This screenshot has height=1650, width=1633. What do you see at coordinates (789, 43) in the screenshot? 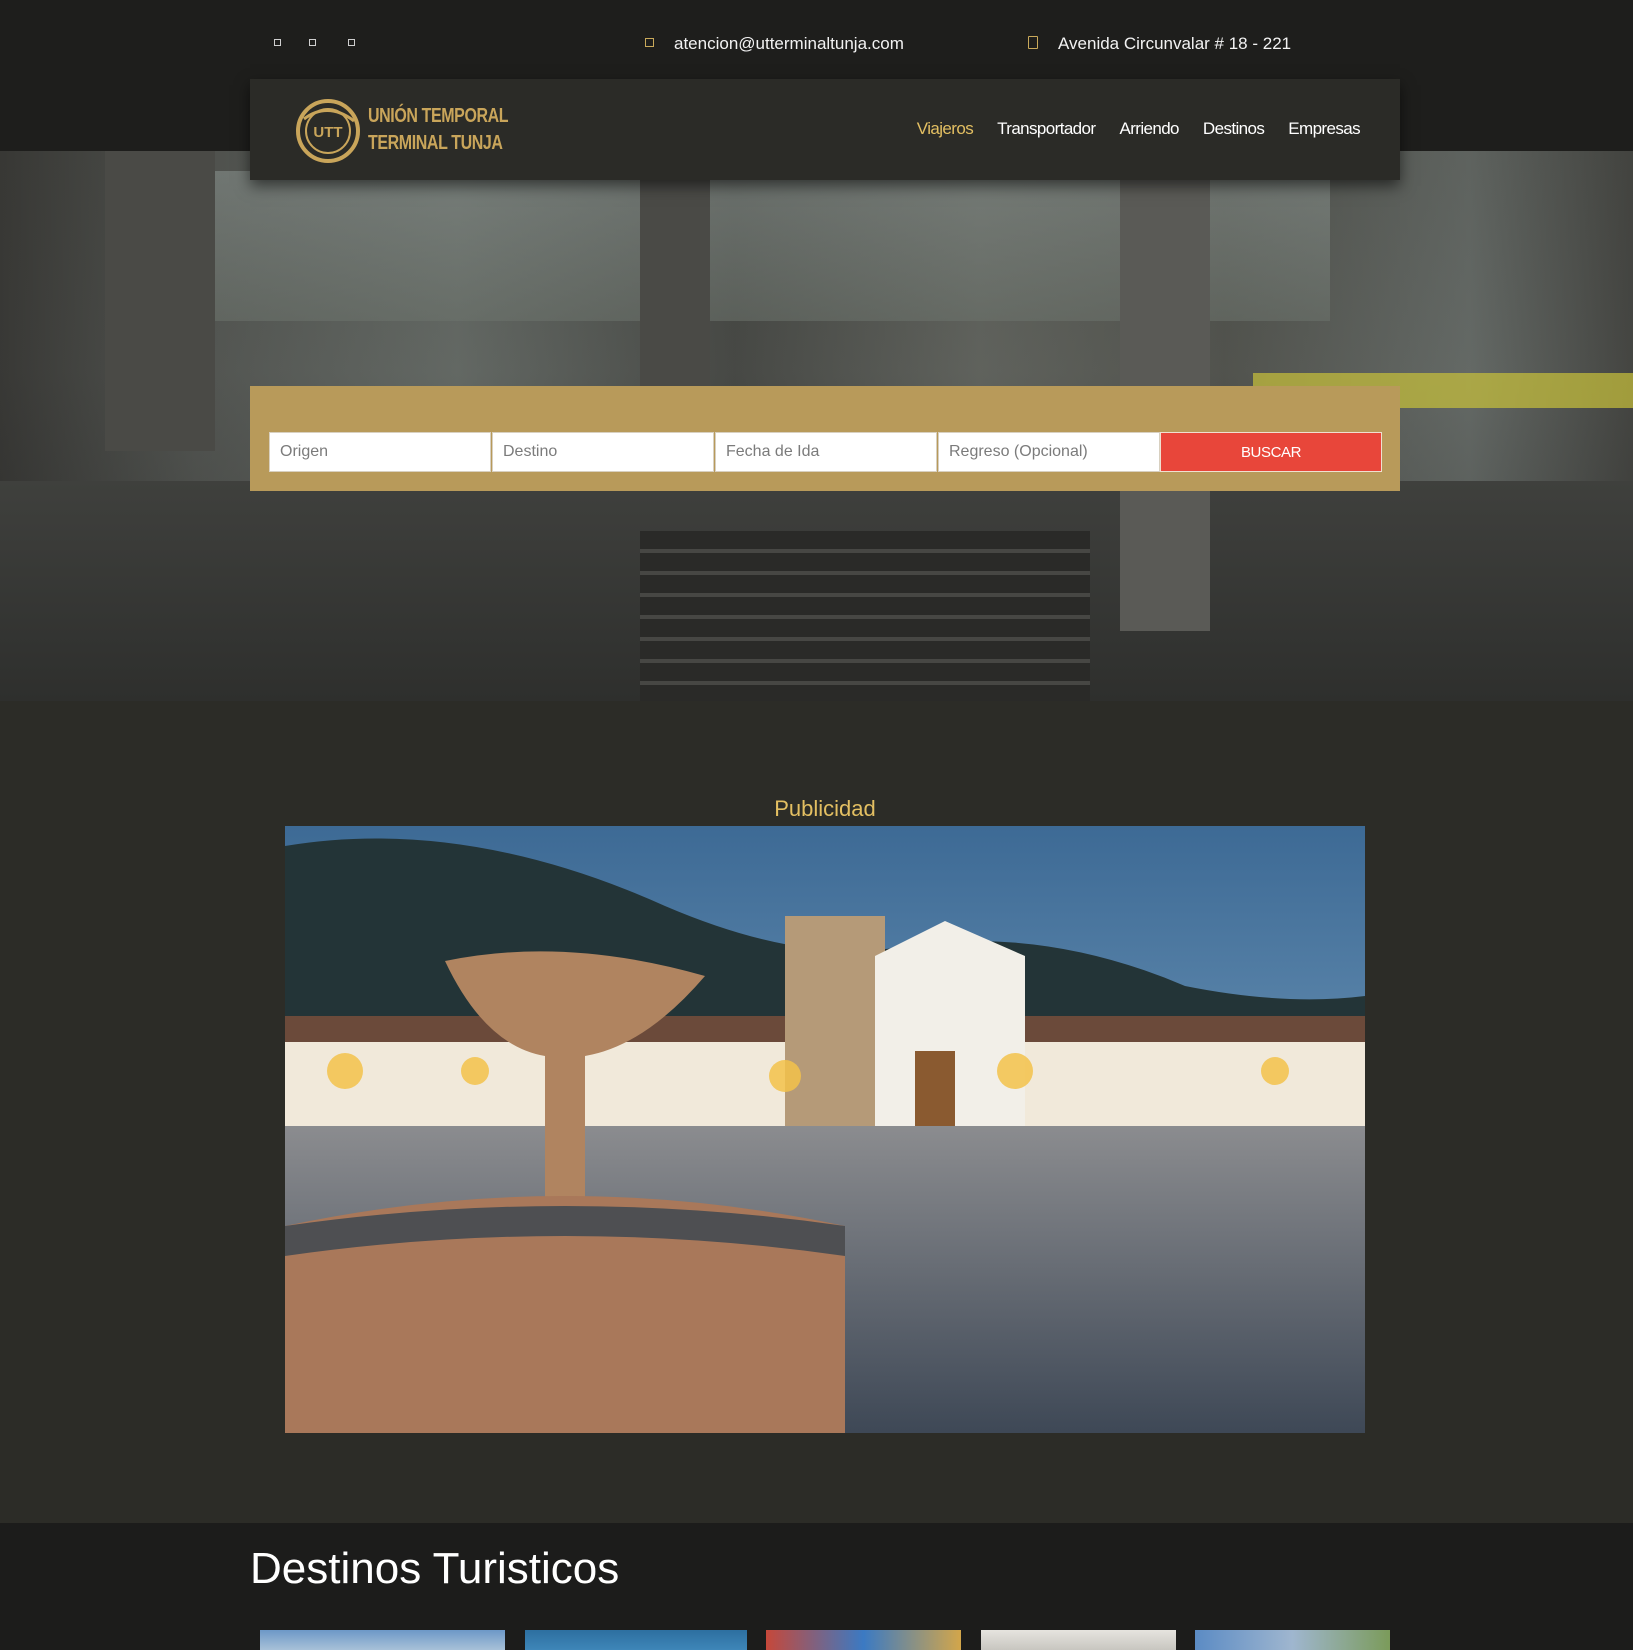
I see `email-text: atencion@utterminaltunja.com` at bounding box center [789, 43].